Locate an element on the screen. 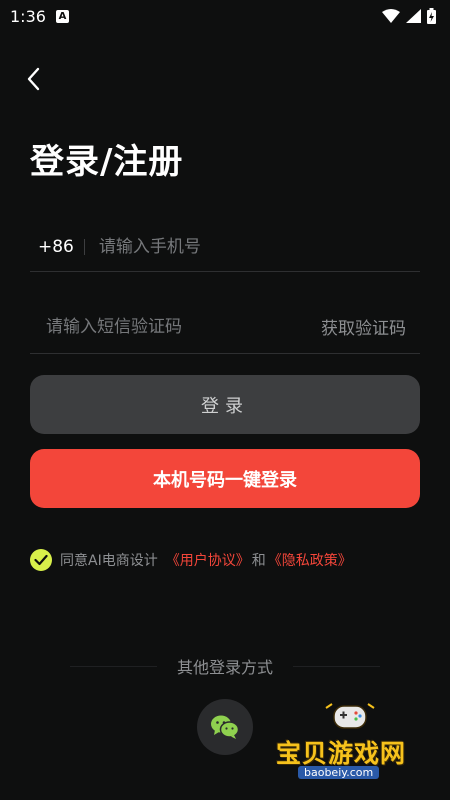  watermark-title: 宝贝游戏网 is located at coordinates (341, 753).